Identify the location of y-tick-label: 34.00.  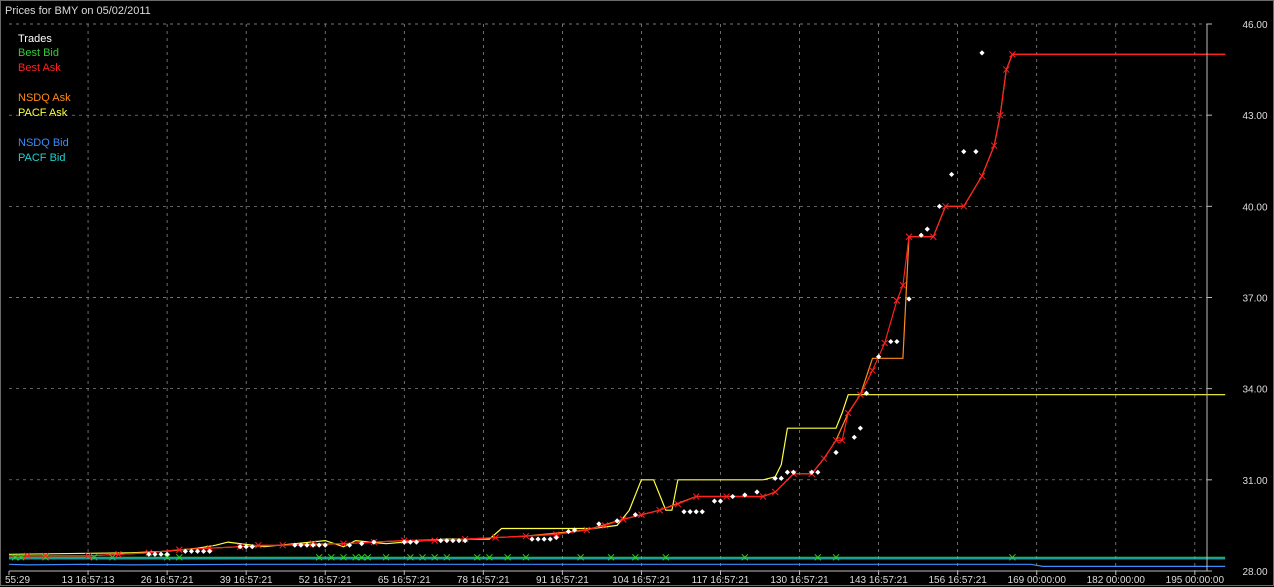
(1254, 390).